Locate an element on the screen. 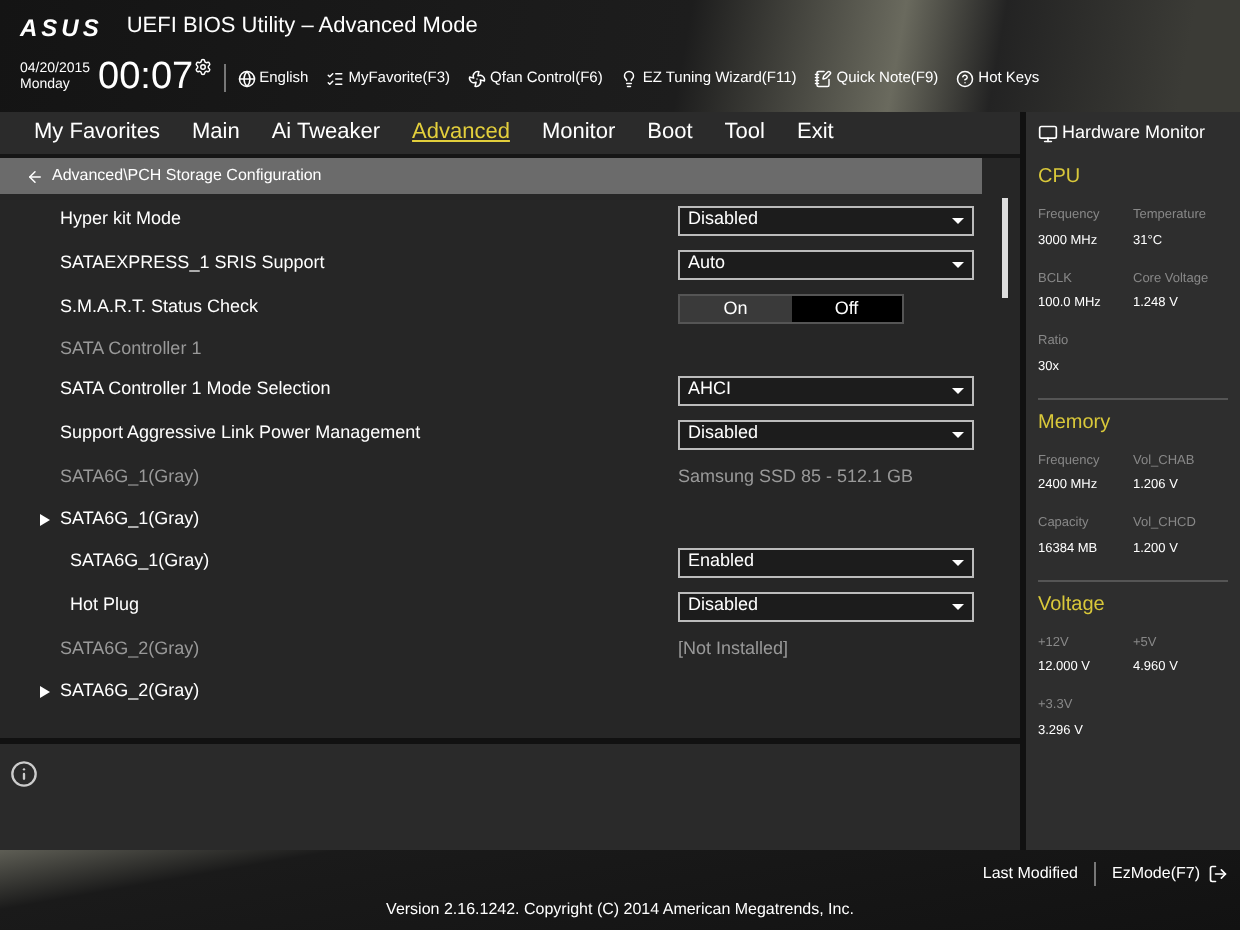  globe-icon is located at coordinates (246, 78).